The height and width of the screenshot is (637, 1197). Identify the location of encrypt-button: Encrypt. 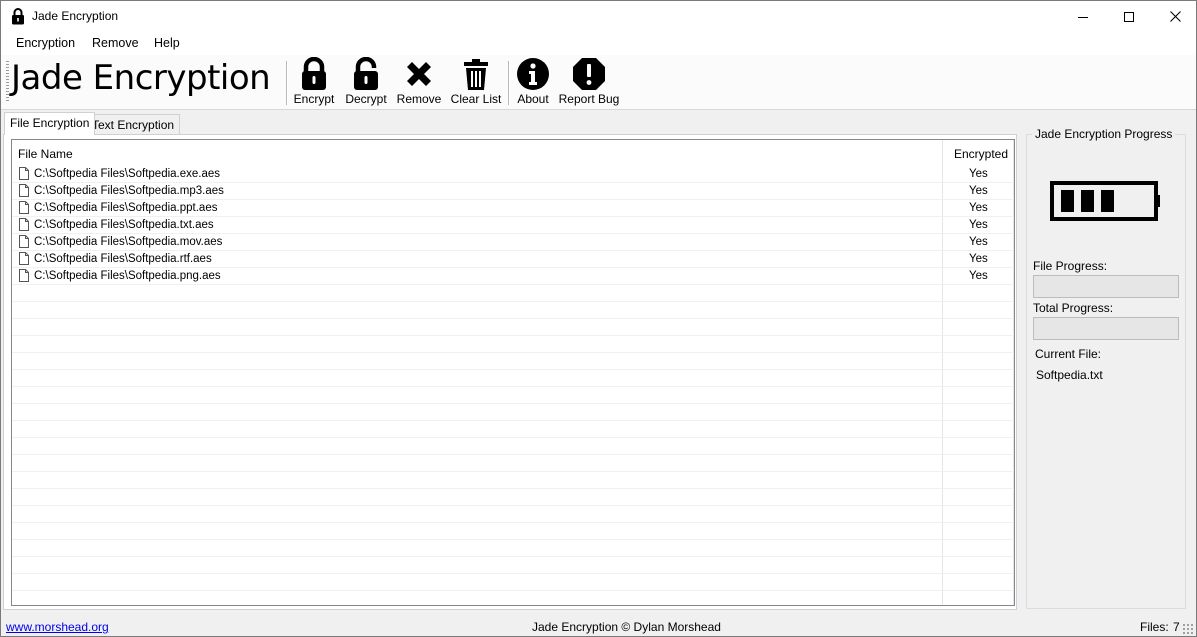
(314, 83).